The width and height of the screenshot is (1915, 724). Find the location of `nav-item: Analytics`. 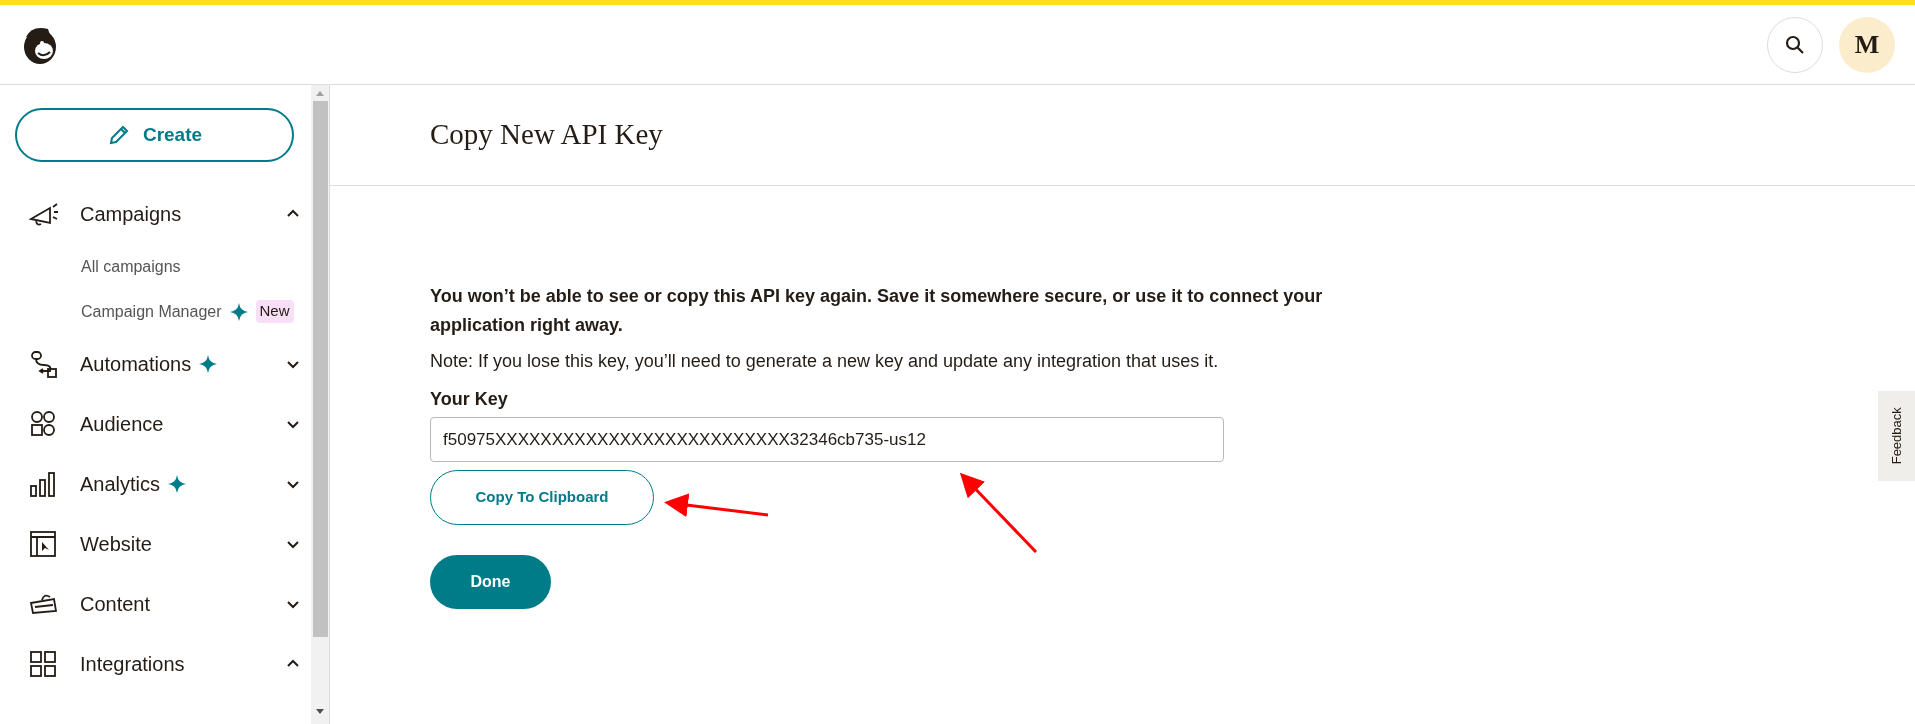

nav-item: Analytics is located at coordinates (163, 484).